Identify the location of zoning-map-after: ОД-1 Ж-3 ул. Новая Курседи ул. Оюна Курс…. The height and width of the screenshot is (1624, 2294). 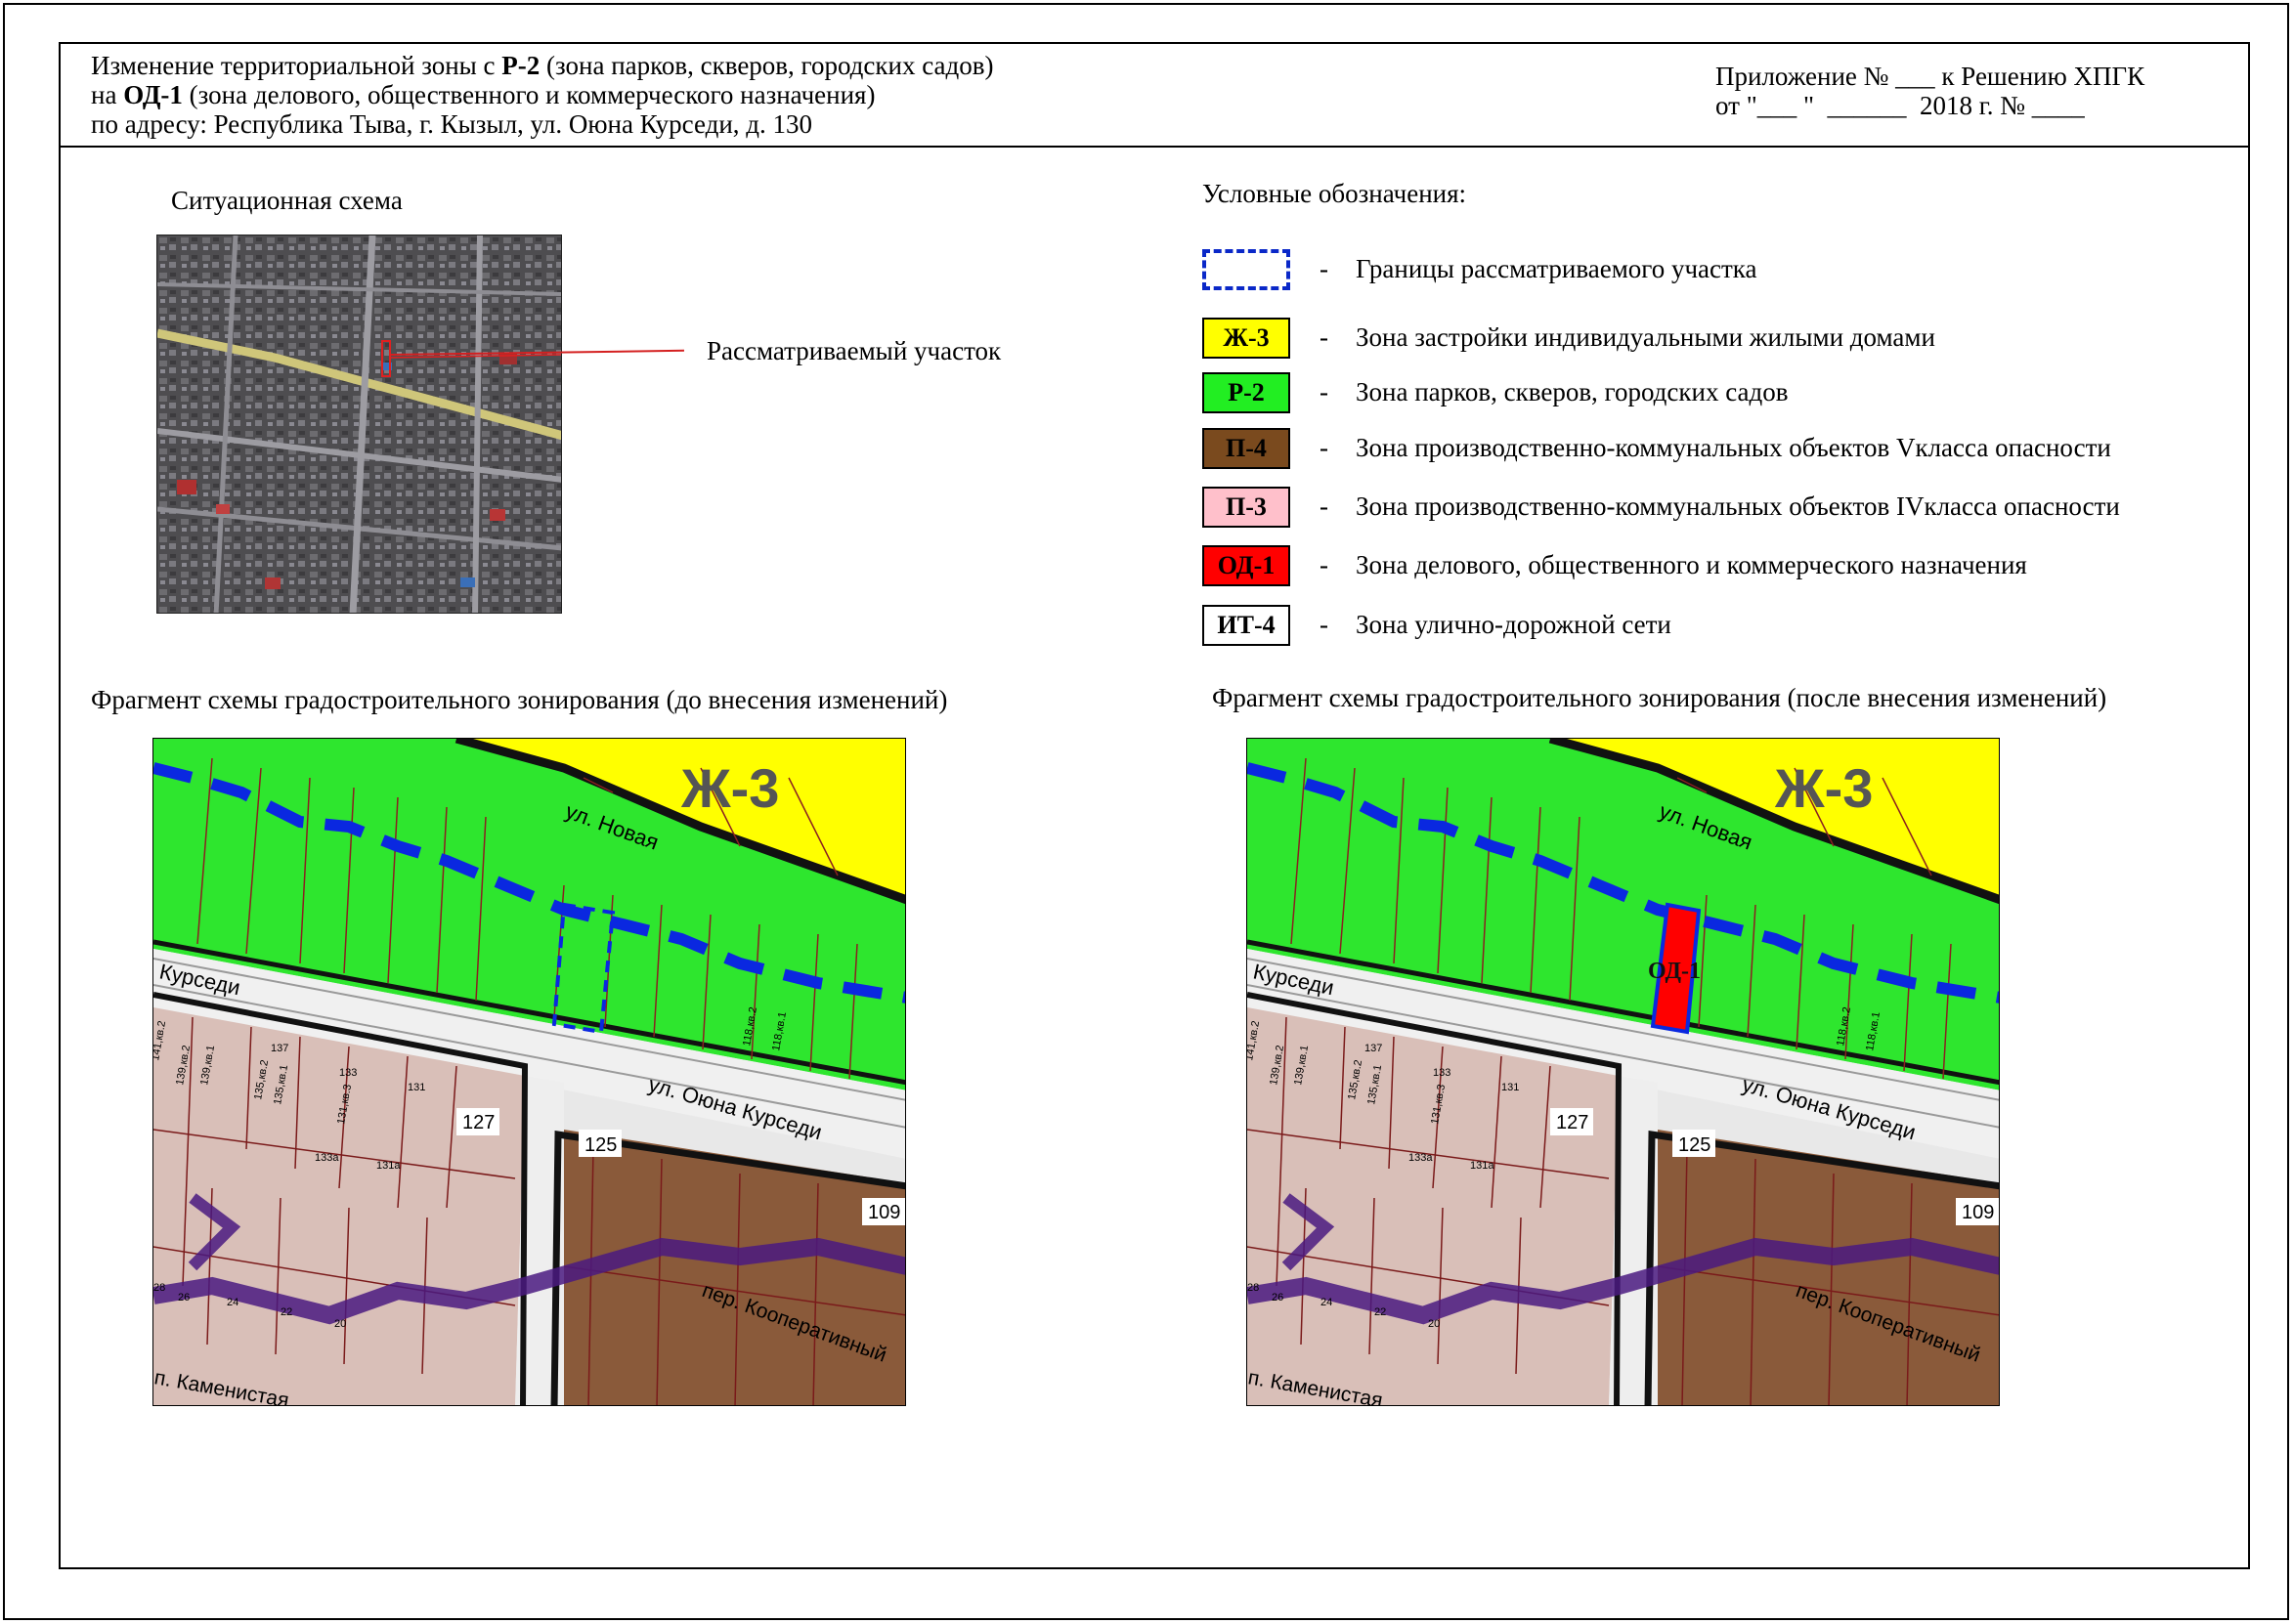
(1623, 1072).